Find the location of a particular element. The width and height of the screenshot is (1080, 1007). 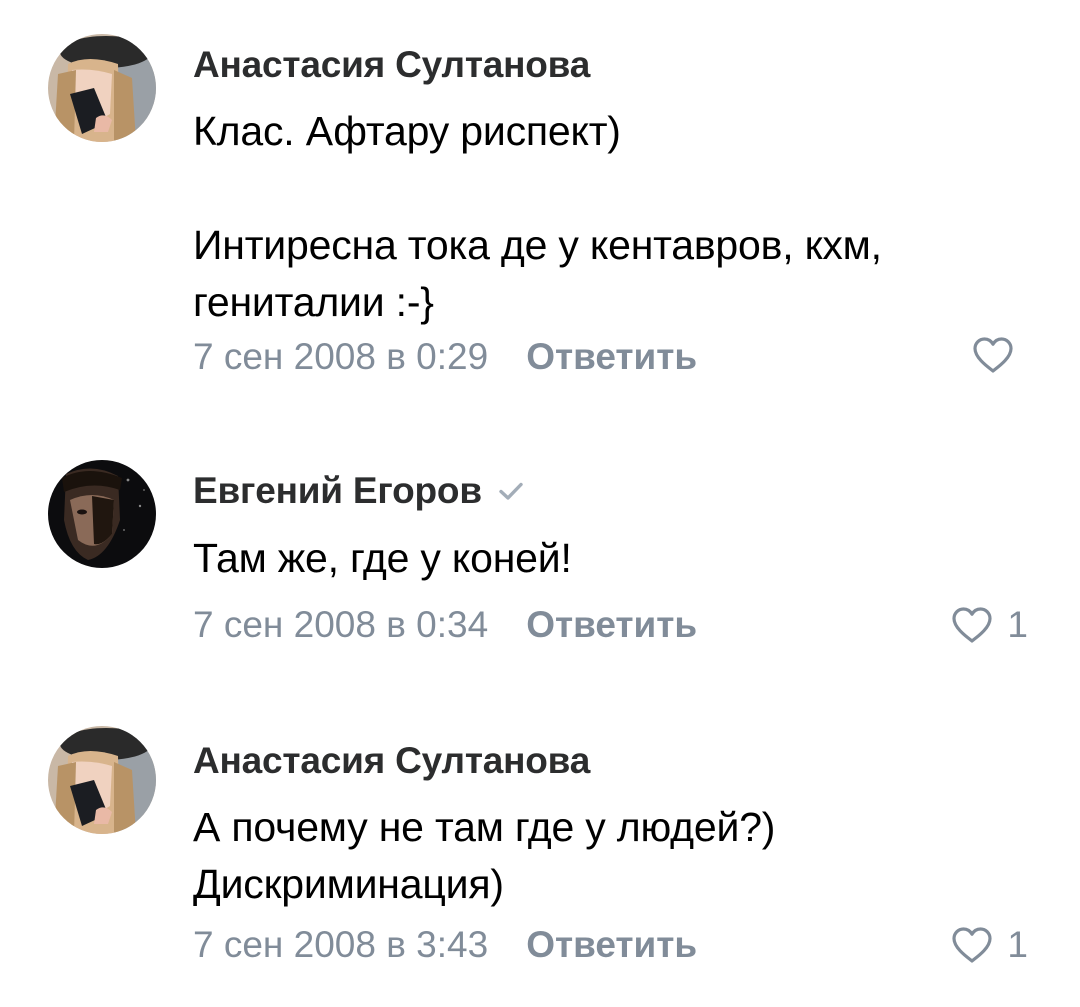

like-button is located at coordinates (1000, 355).